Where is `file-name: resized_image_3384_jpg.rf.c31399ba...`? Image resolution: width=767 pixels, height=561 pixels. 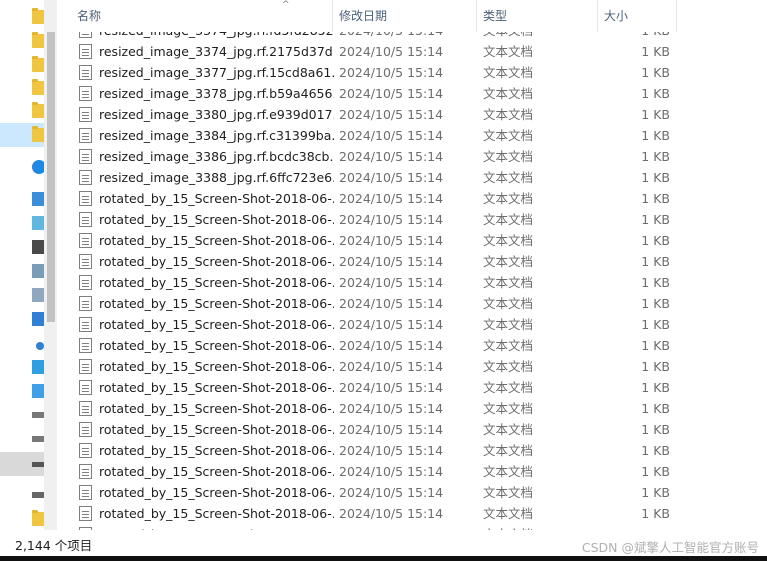 file-name: resized_image_3384_jpg.rf.c31399ba... is located at coordinates (216, 135).